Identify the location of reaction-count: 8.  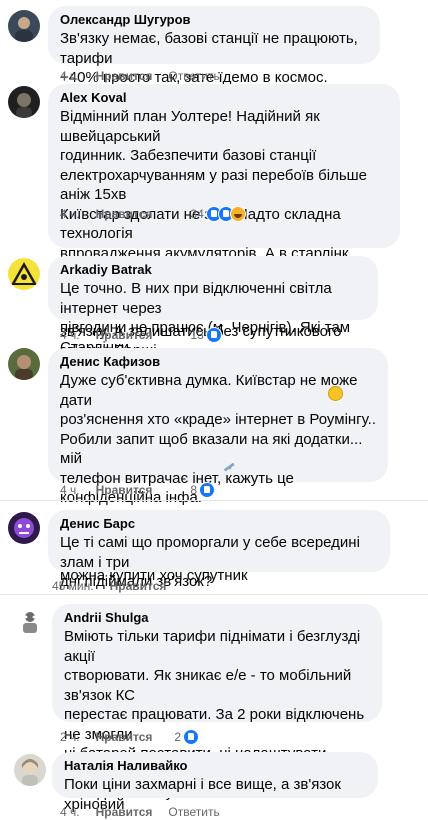
(203, 490).